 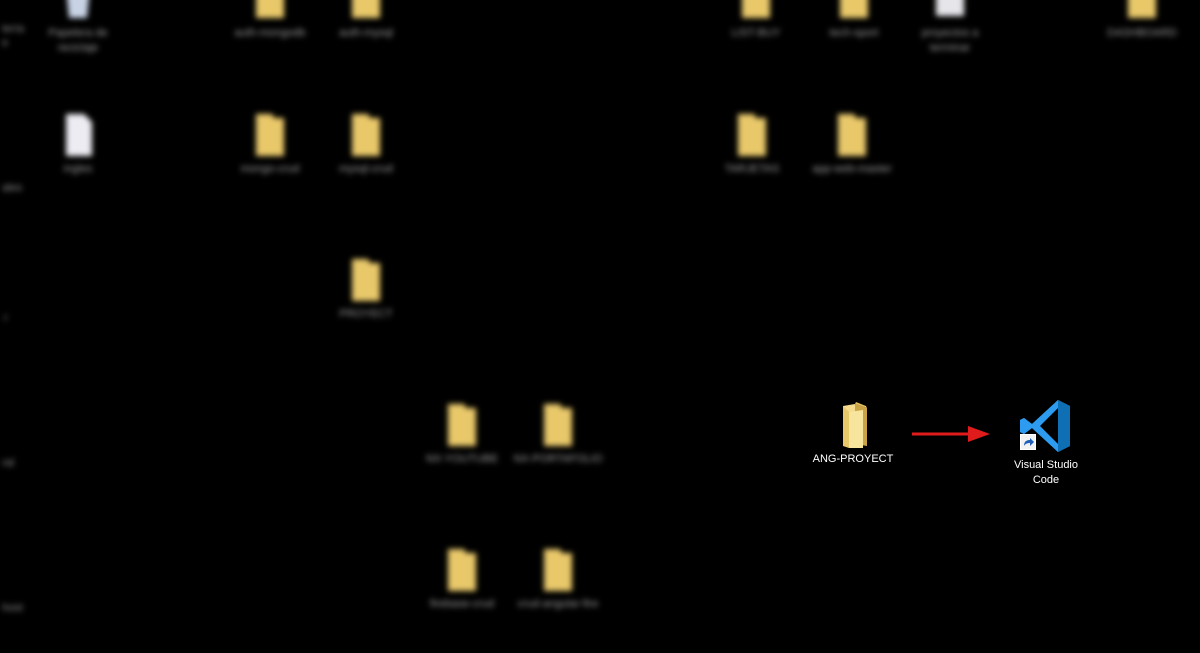 I want to click on desktop-icon-folder: crud-angular-fire, so click(x=558, y=578).